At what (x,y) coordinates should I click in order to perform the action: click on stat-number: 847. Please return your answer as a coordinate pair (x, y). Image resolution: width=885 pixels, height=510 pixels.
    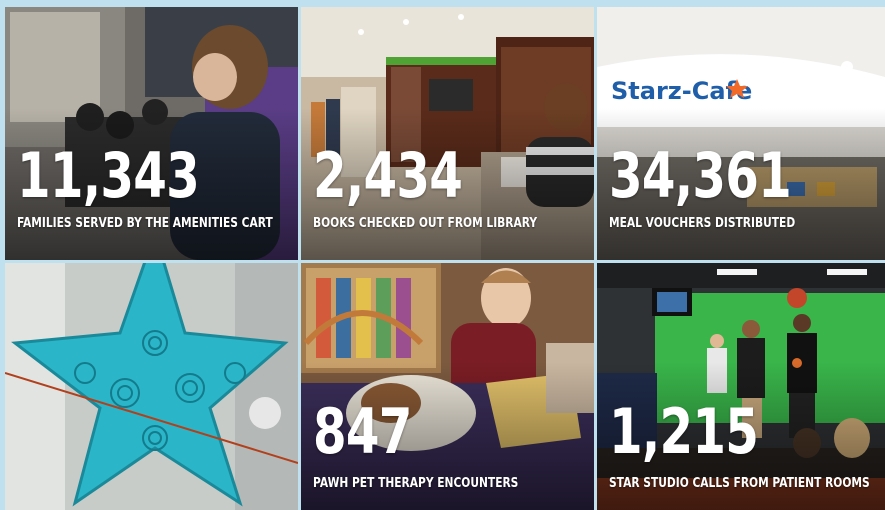
    Looking at the image, I should click on (362, 431).